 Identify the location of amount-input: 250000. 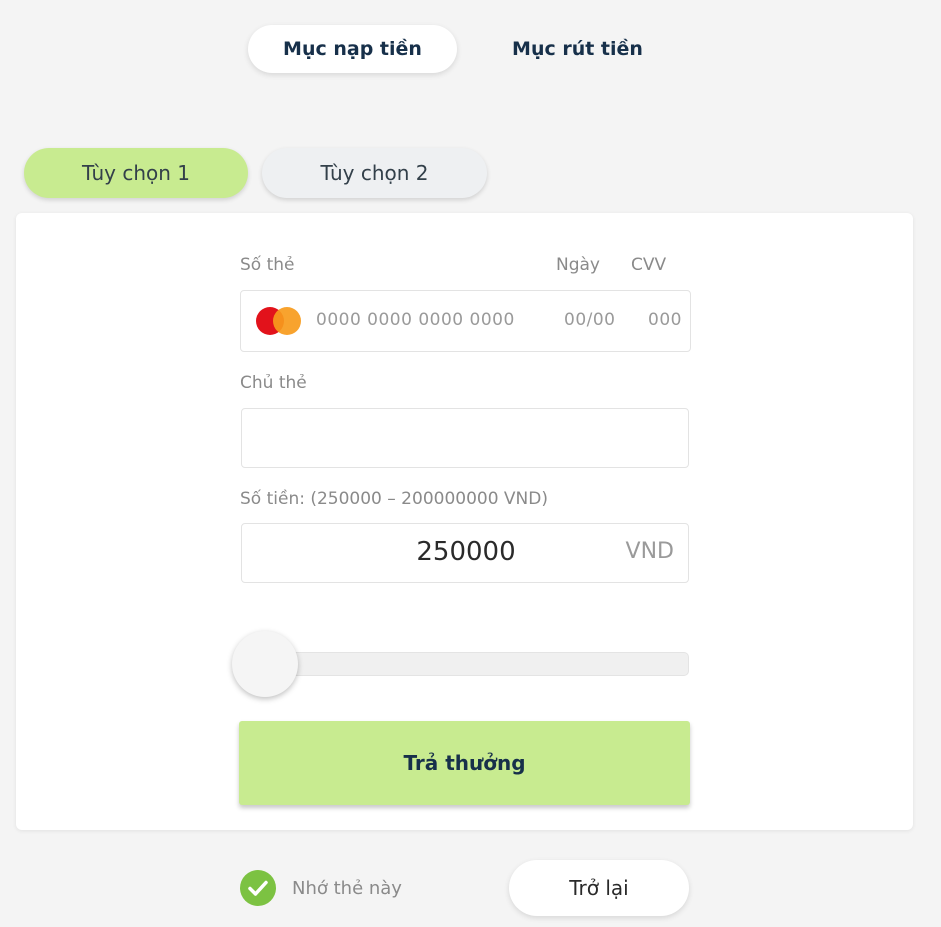
(466, 552).